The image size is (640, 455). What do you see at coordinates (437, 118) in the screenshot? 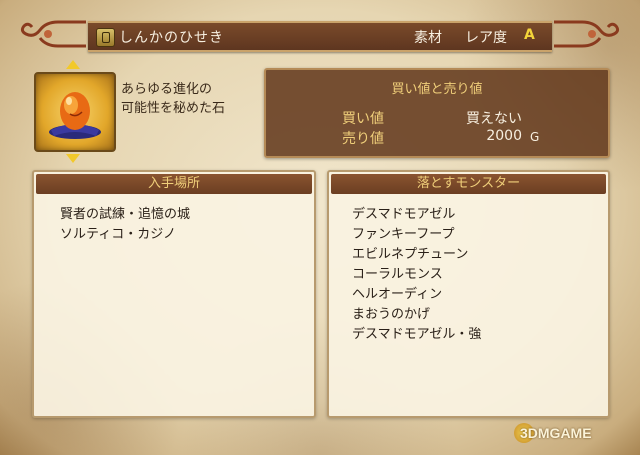
I see `buy-price-row: 買い値 買えない` at bounding box center [437, 118].